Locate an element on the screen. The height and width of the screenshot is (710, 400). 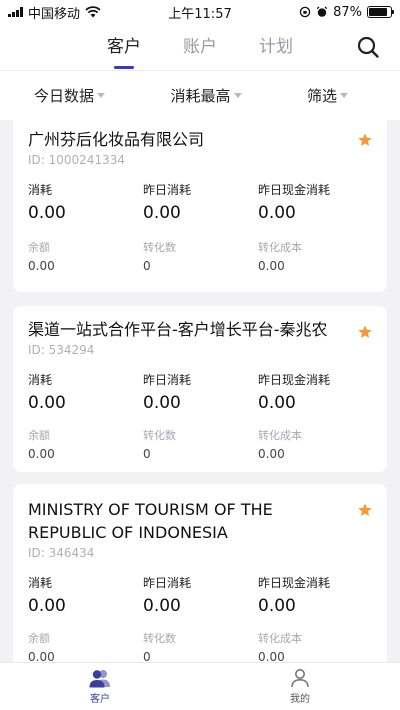
battery-percent: 87% is located at coordinates (347, 12).